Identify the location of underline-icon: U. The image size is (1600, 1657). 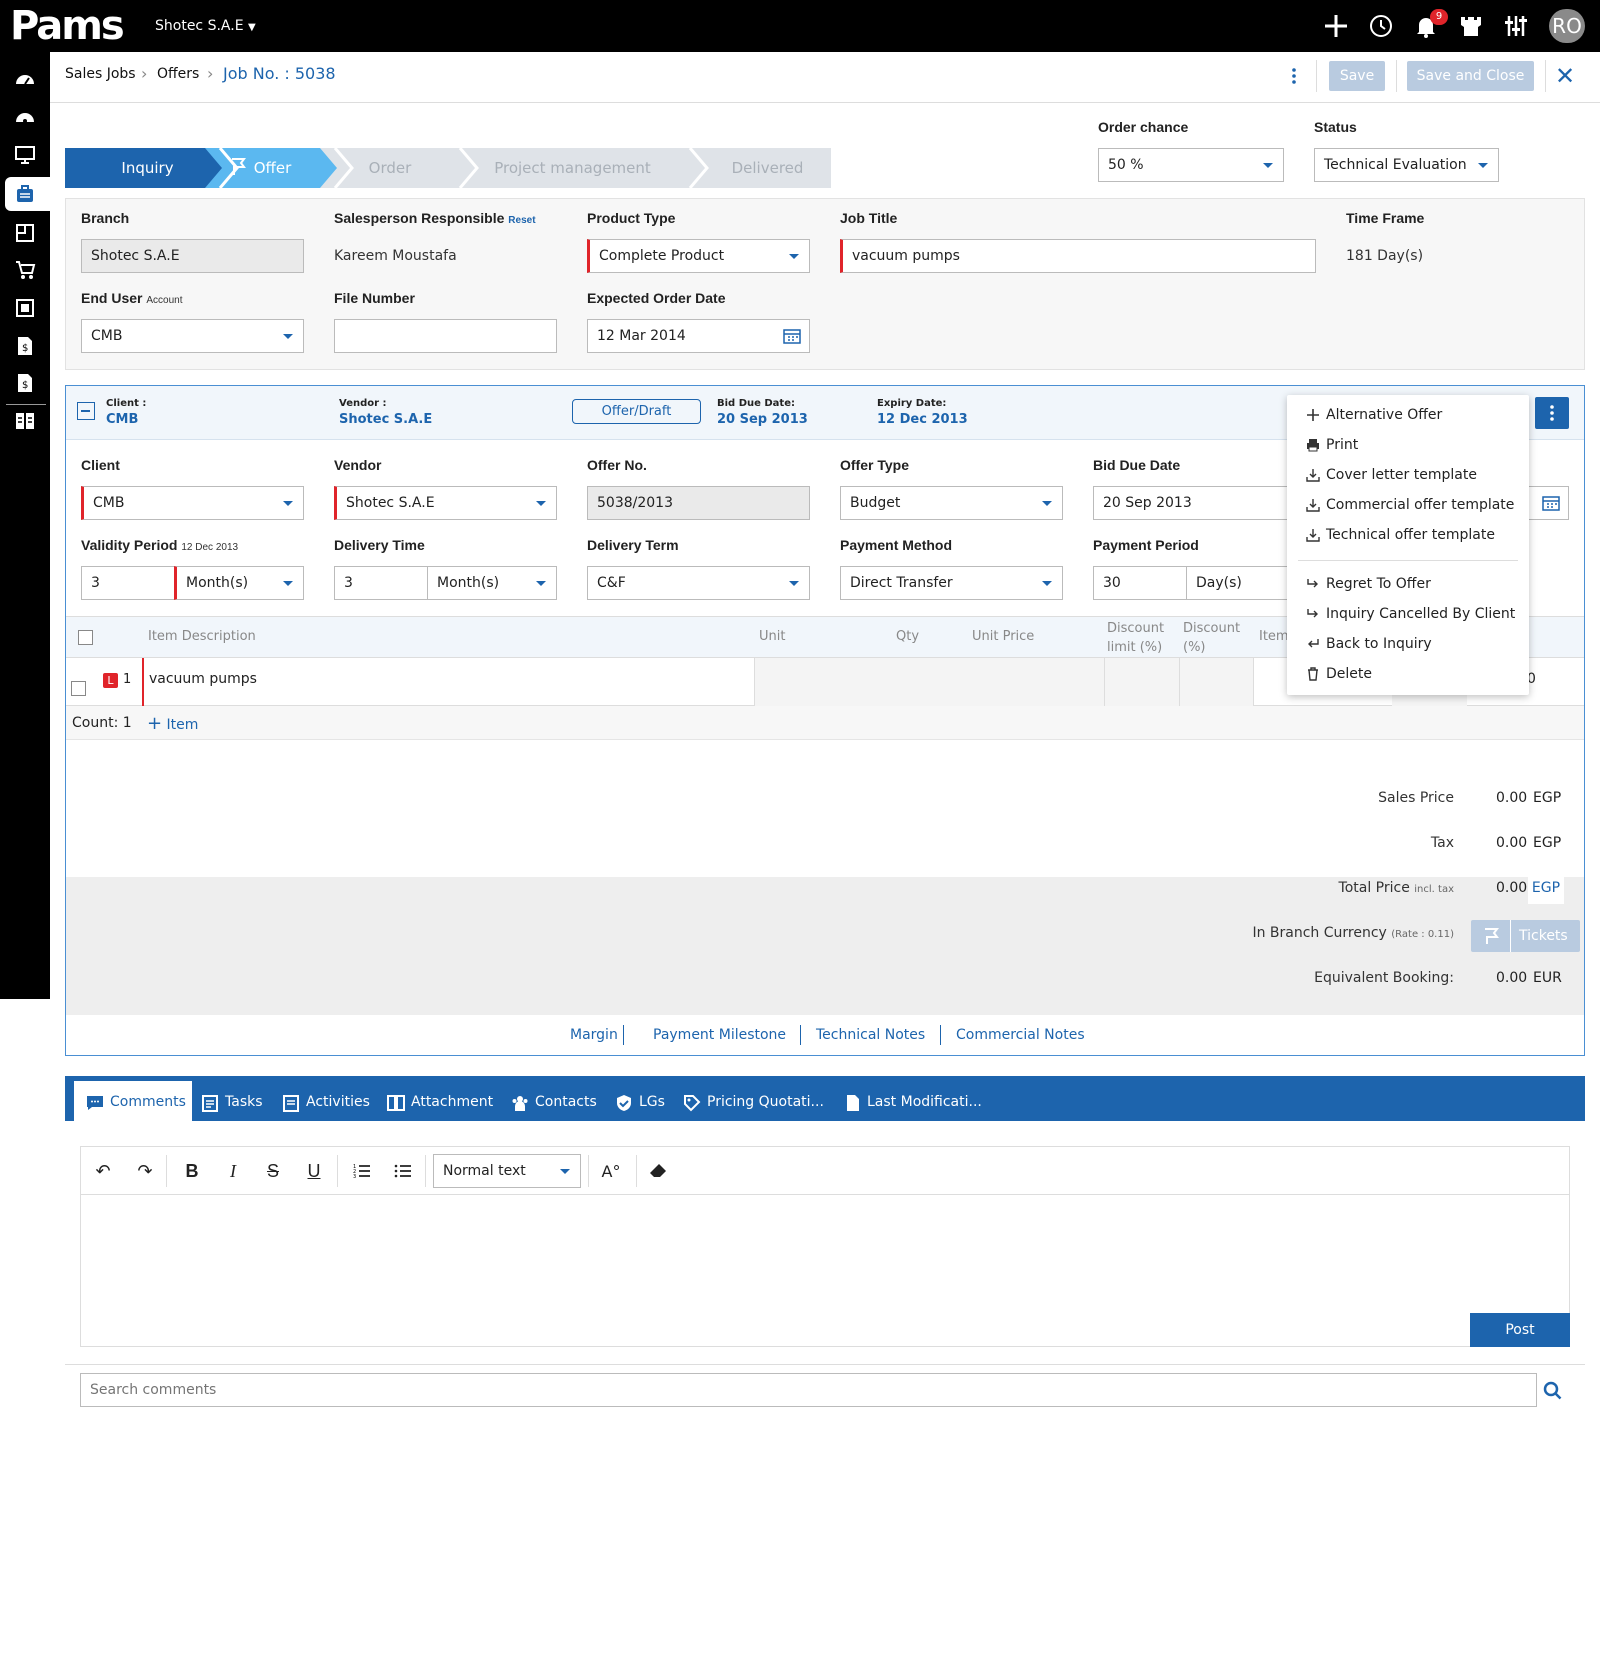
(314, 1171).